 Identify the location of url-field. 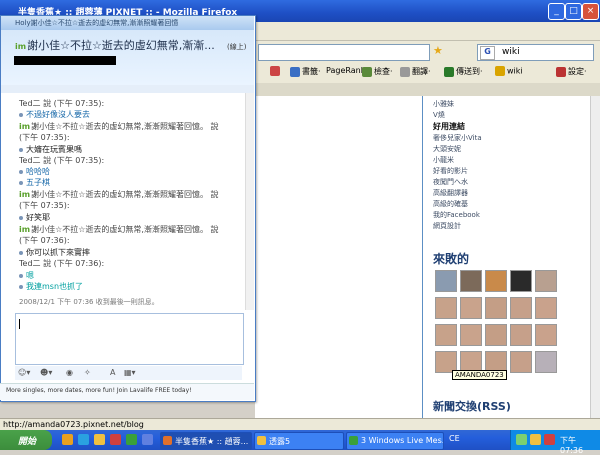
(344, 52).